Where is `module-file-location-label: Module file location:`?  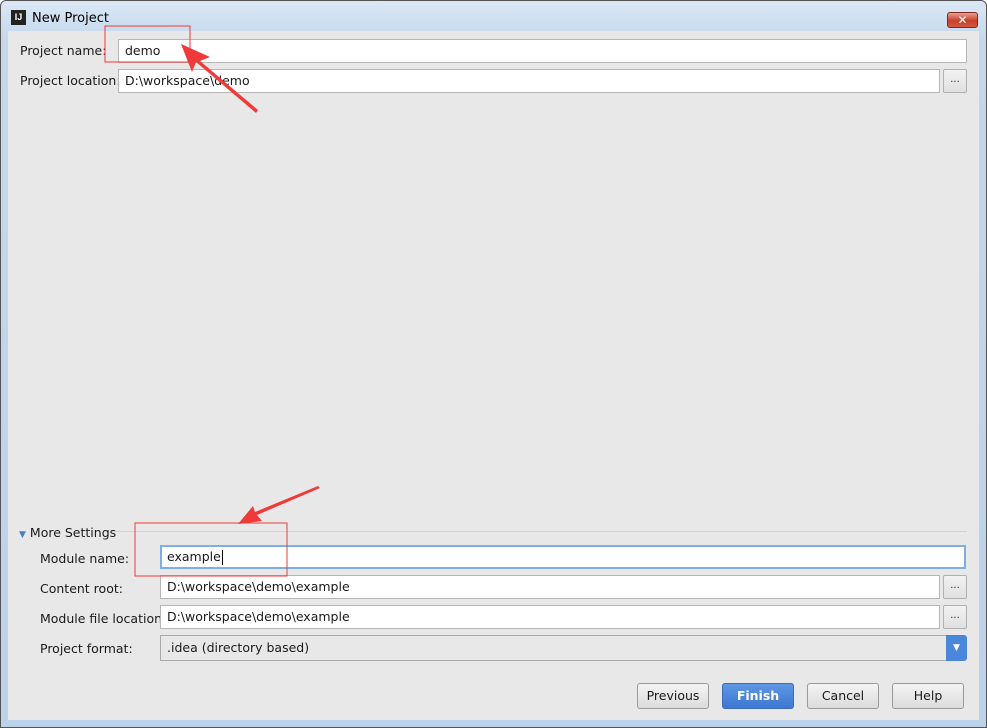 module-file-location-label: Module file location: is located at coordinates (103, 618).